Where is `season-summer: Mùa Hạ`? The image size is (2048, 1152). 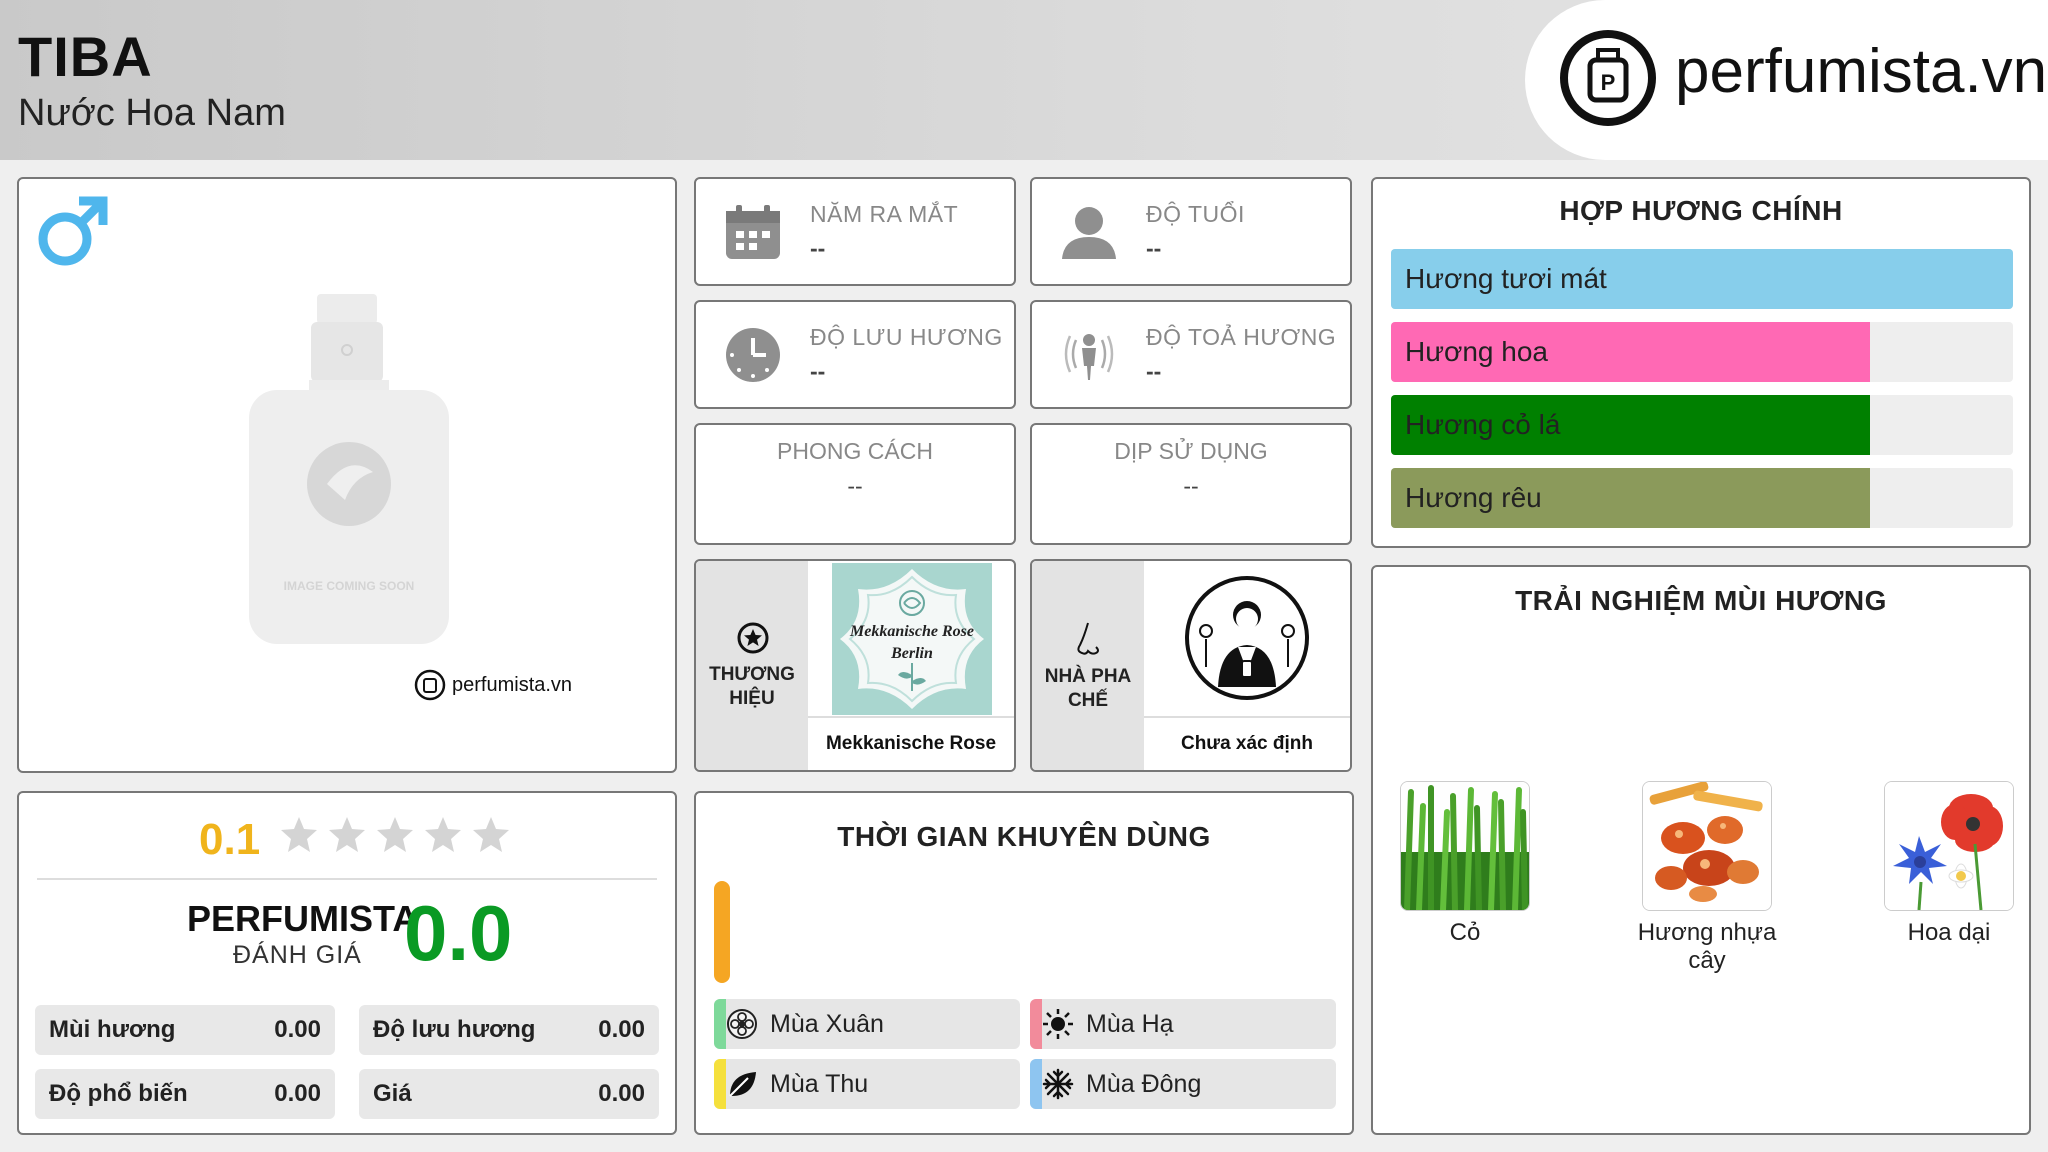 season-summer: Mùa Hạ is located at coordinates (1183, 1024).